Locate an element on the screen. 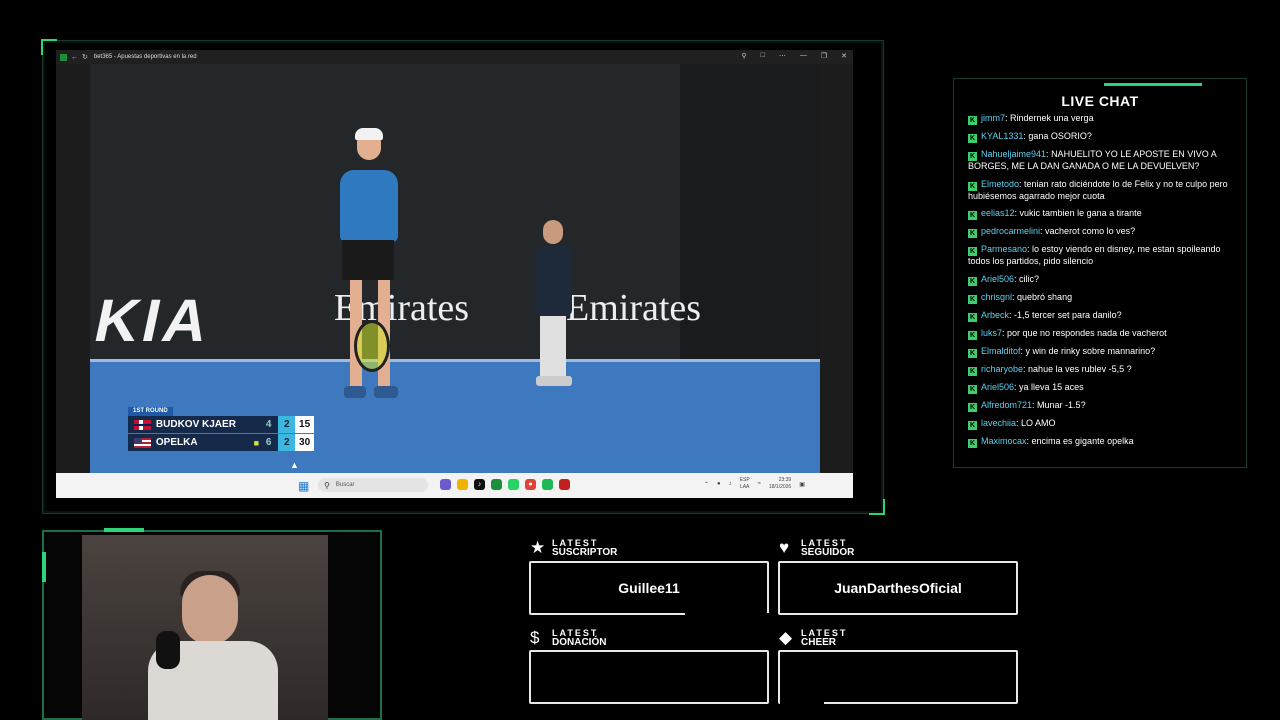 The width and height of the screenshot is (1280, 720). chat-message: Kjimm7: Rindernek una verga is located at coordinates (1103, 119).